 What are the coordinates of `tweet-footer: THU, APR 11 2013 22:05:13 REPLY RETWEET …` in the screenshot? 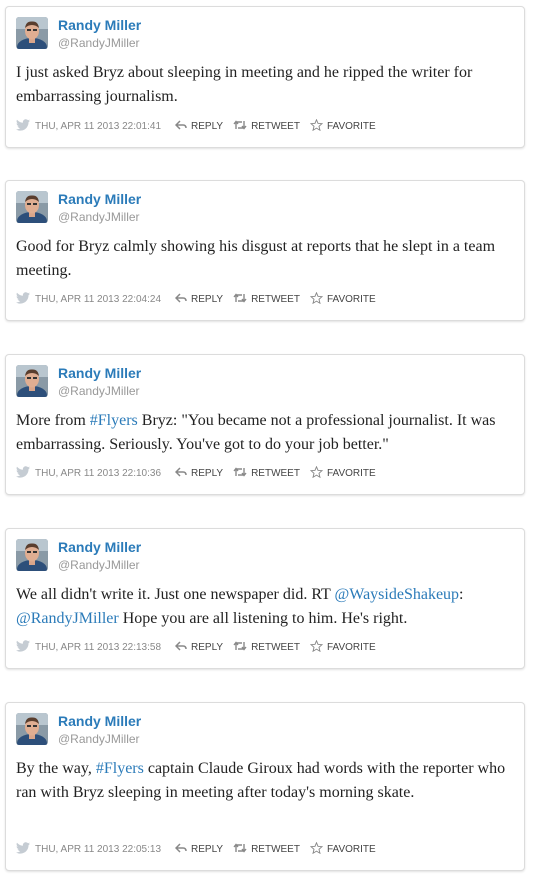 It's located at (201, 849).